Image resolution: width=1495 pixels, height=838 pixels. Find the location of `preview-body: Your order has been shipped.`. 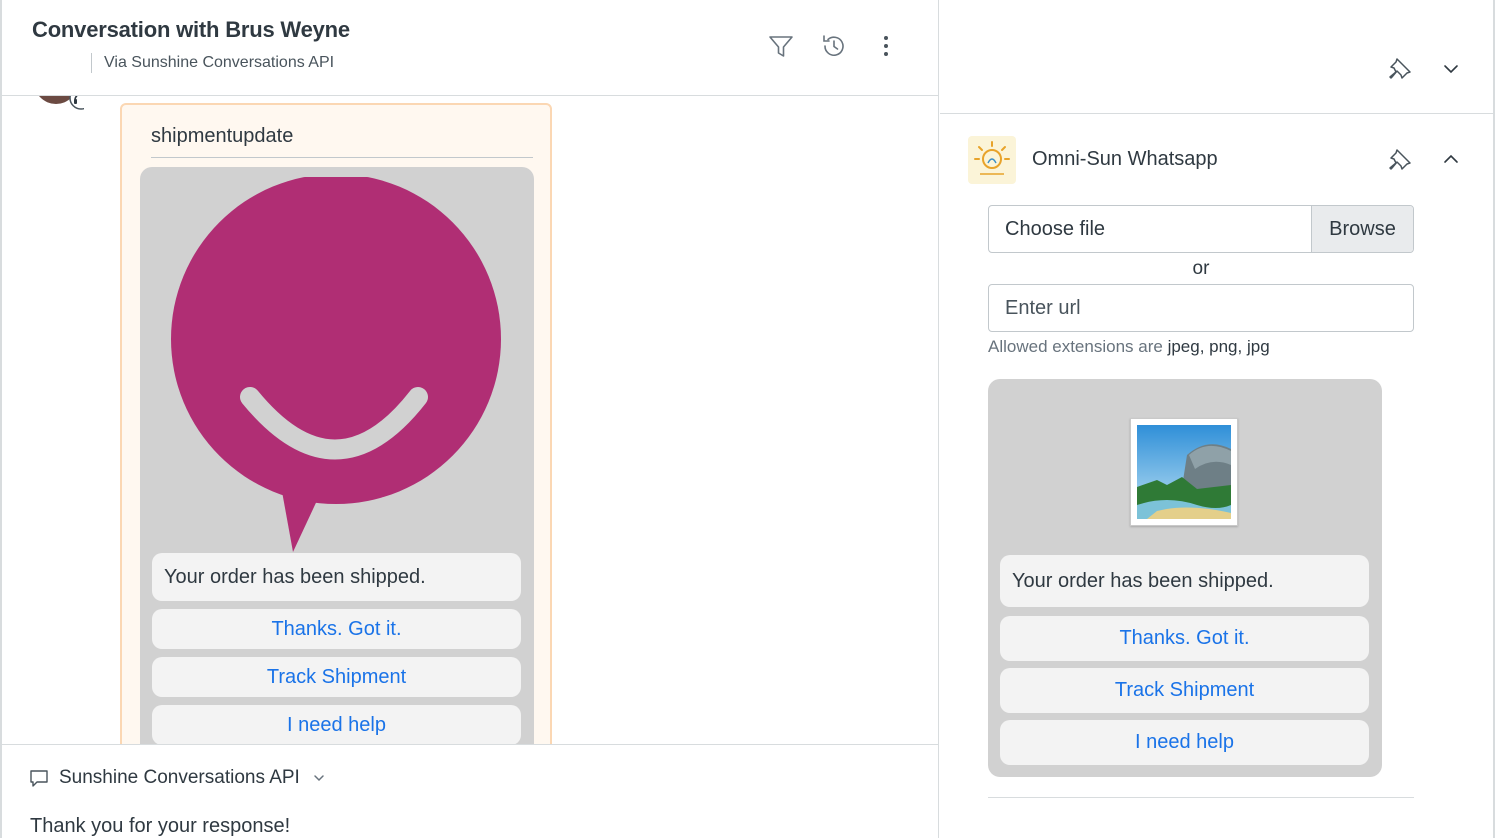

preview-body: Your order has been shipped. is located at coordinates (1184, 581).